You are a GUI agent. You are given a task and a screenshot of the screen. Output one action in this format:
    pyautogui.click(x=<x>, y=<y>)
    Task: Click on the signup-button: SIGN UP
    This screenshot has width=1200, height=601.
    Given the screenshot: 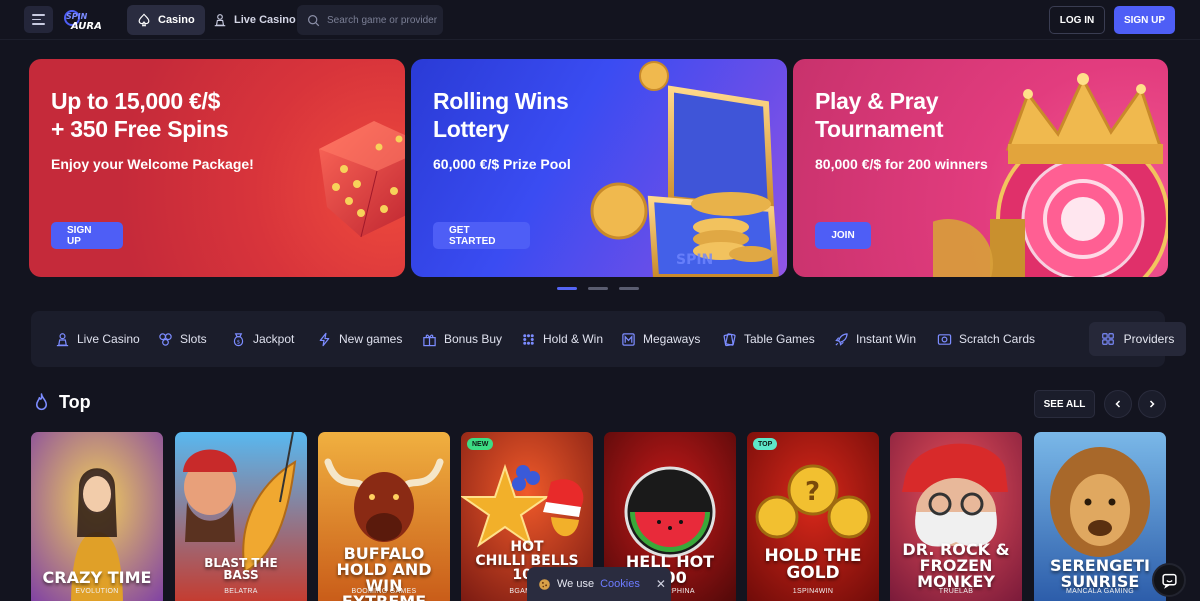 What is the action you would take?
    pyautogui.click(x=1144, y=20)
    